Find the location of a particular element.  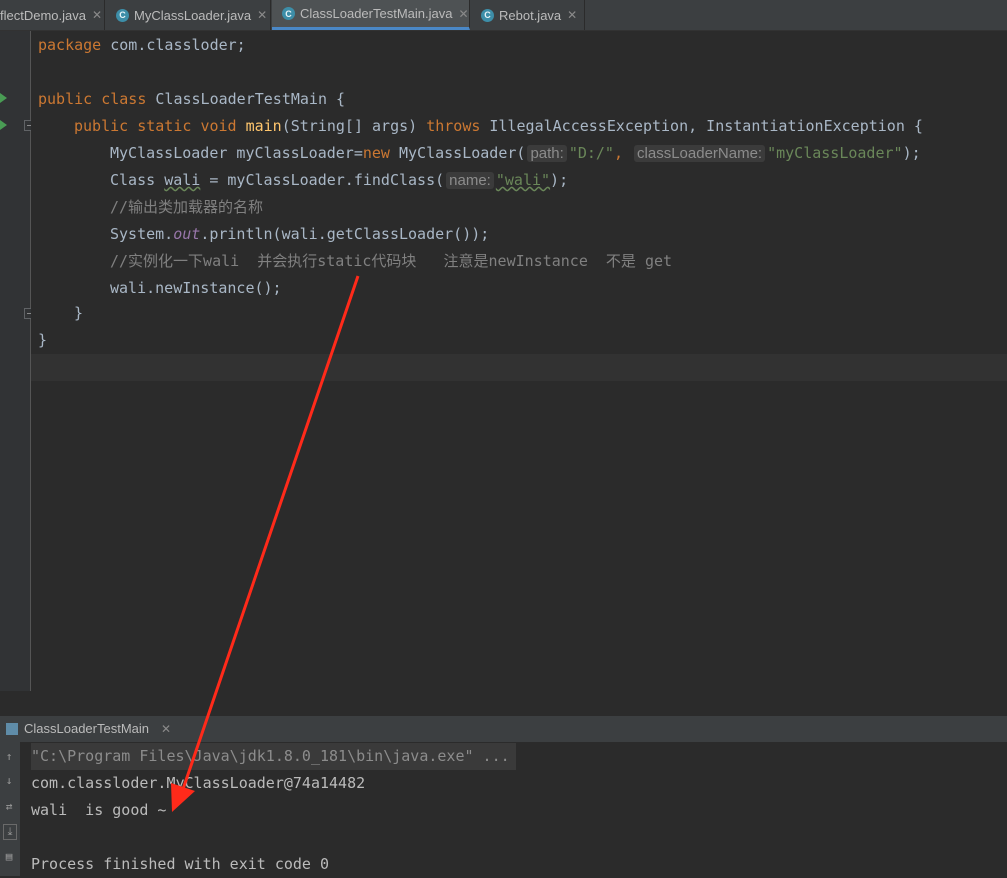

arrow-shaft is located at coordinates (270, 534).